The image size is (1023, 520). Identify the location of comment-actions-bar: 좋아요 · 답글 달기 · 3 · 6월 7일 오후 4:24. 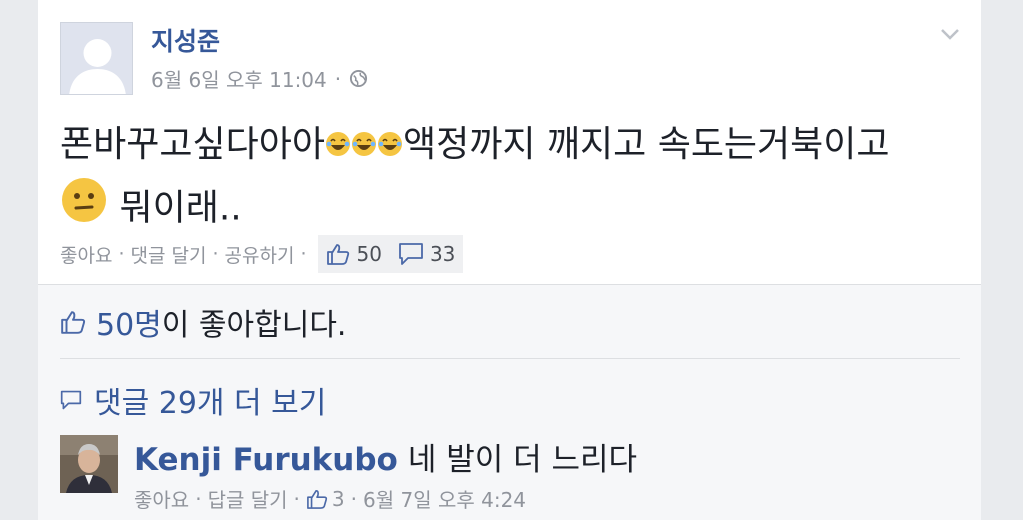
(330, 498).